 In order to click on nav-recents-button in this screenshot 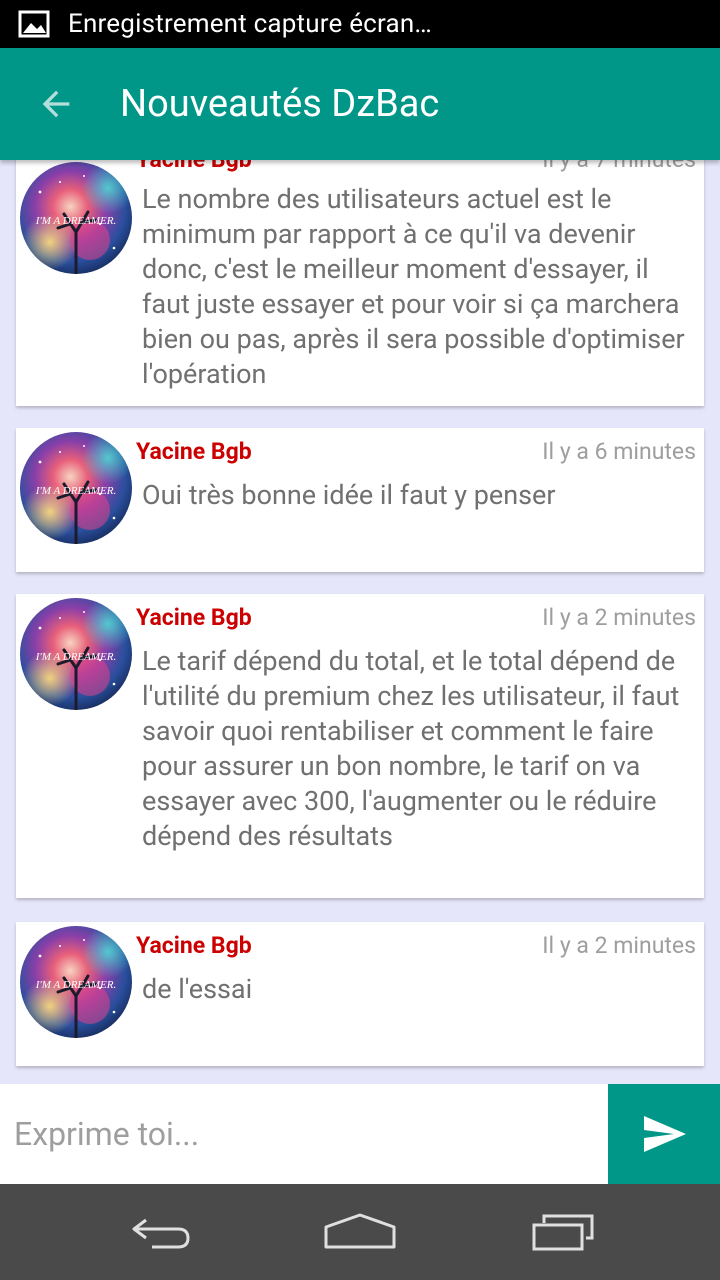, I will do `click(562, 1232)`.